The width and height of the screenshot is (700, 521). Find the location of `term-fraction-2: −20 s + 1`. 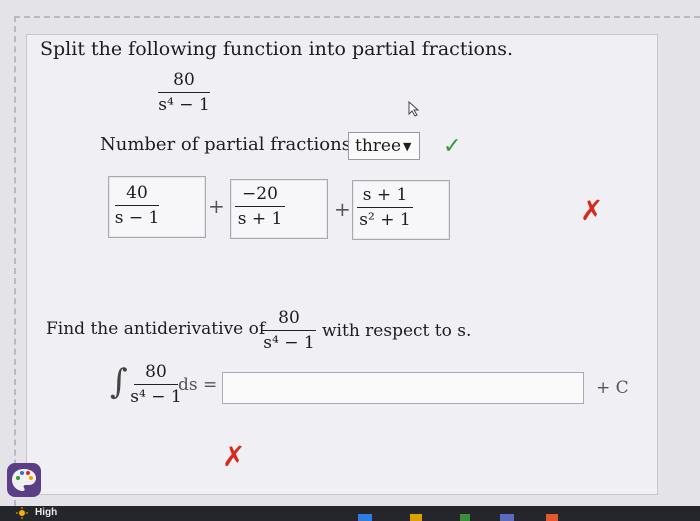

term-fraction-2: −20 s + 1 is located at coordinates (260, 206).